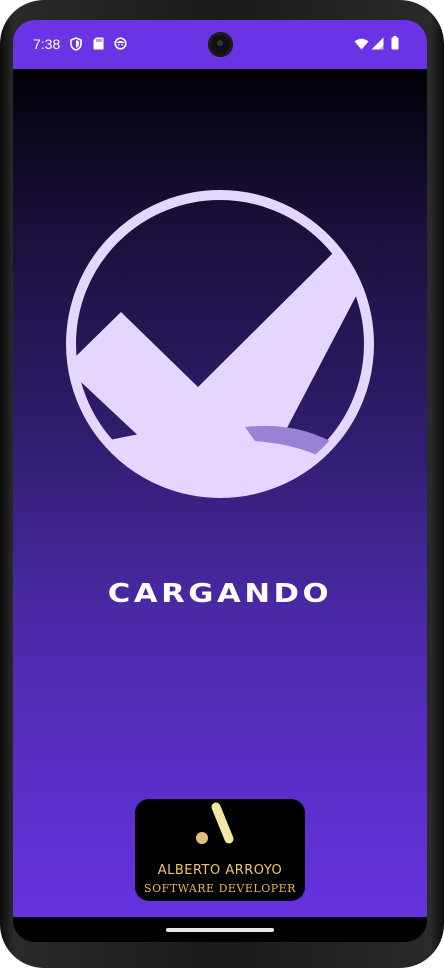  I want to click on developer-name: ALBERTO ARROYO, so click(220, 870).